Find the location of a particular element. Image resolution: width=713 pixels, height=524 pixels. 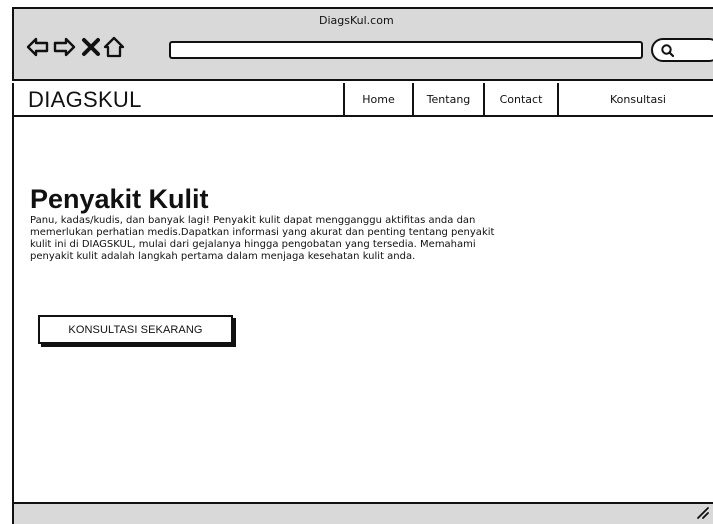

back-arrow-icon is located at coordinates (38, 47).